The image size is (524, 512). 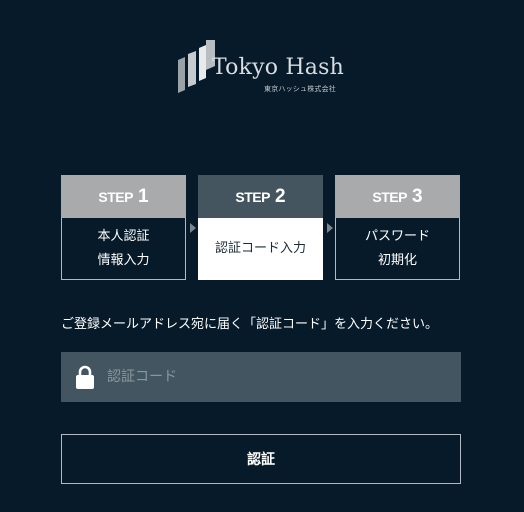 I want to click on verification-code-input, so click(x=277, y=377).